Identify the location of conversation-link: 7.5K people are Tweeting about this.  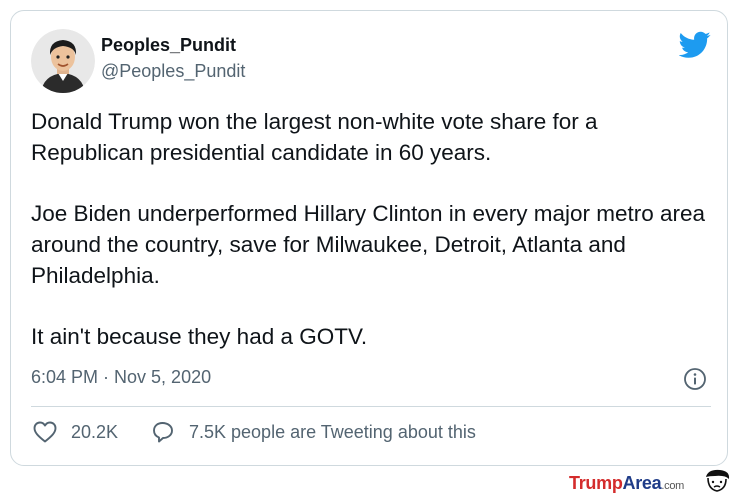
(313, 432).